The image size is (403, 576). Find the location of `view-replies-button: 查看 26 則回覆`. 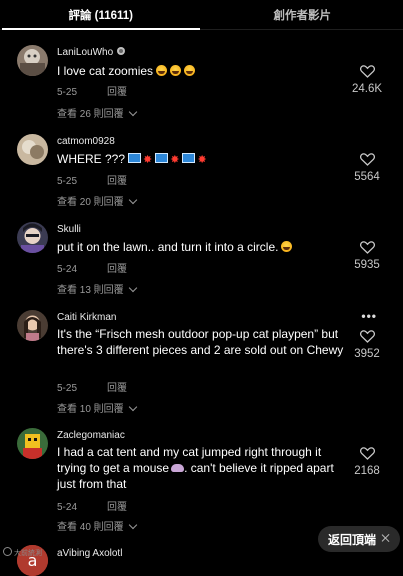

view-replies-button: 查看 26 則回覆 is located at coordinates (96, 112).